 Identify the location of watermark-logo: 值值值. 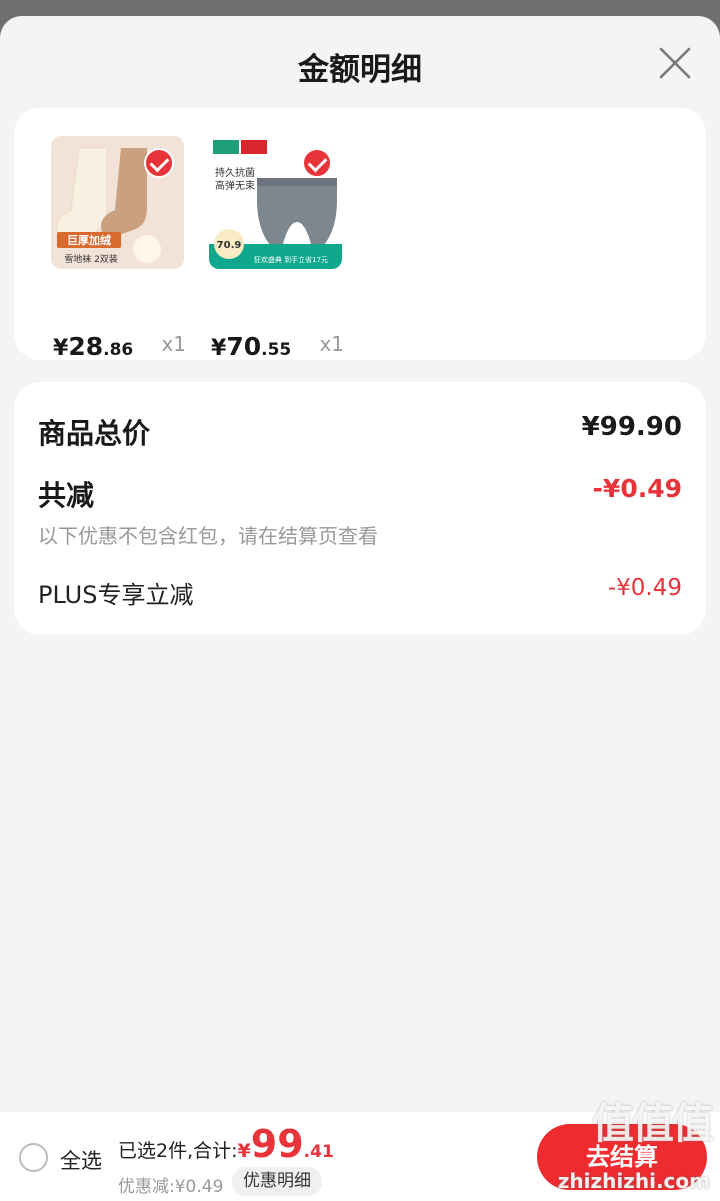
(652, 1123).